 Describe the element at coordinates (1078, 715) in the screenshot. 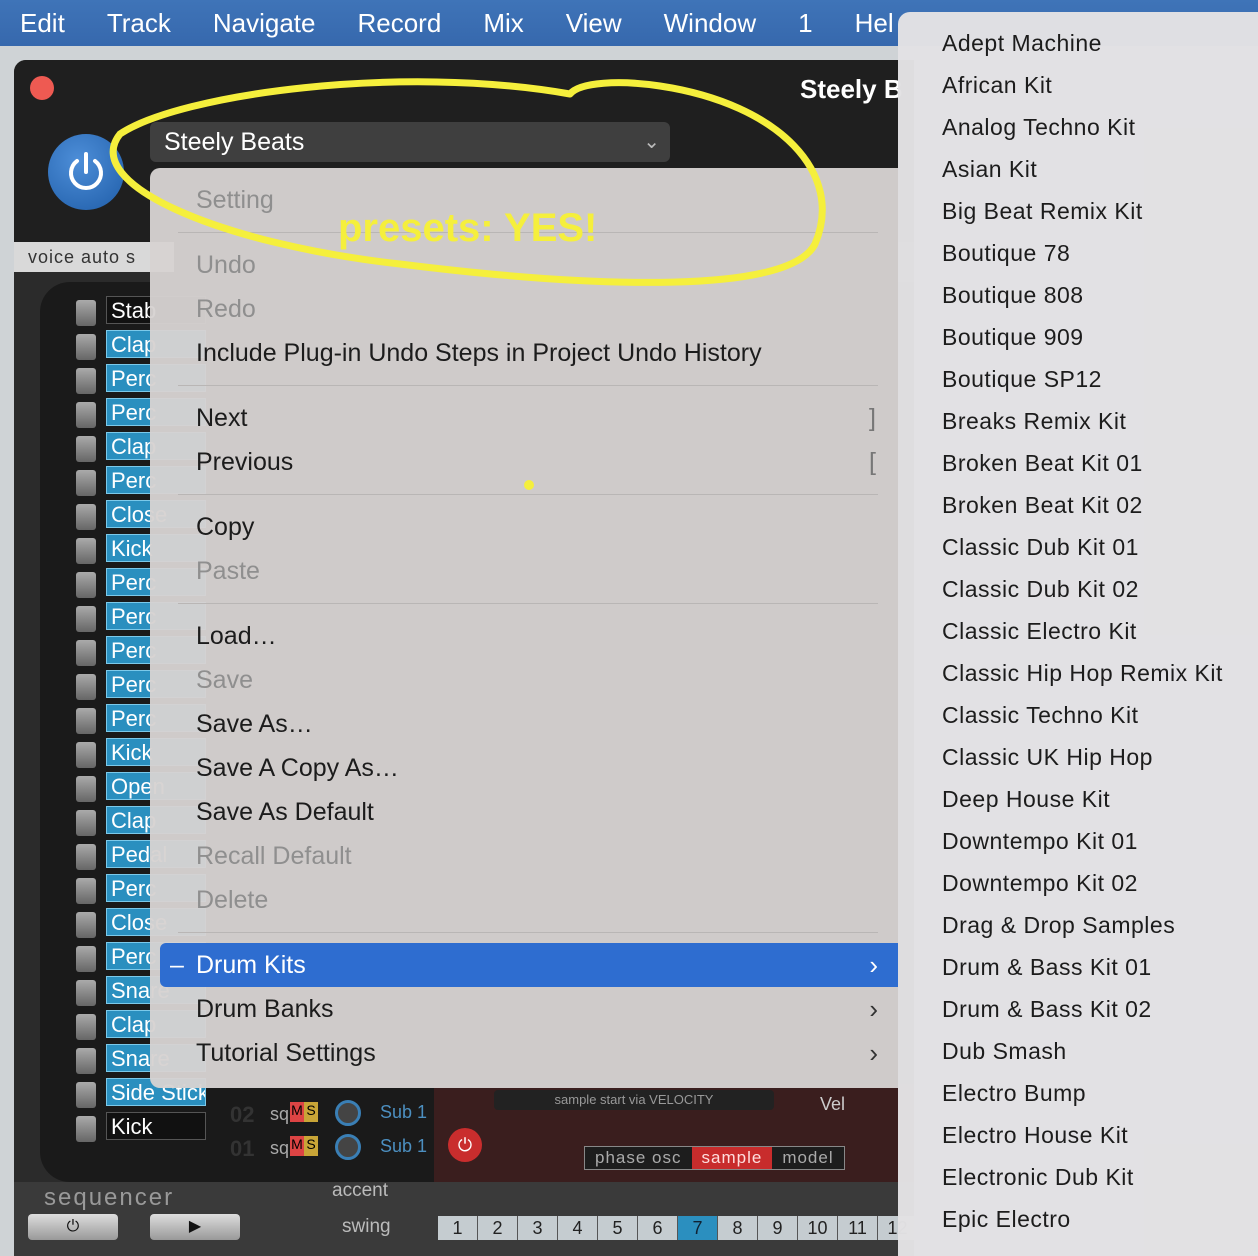

I see `submenu-item: Classic Techno Kit` at that location.